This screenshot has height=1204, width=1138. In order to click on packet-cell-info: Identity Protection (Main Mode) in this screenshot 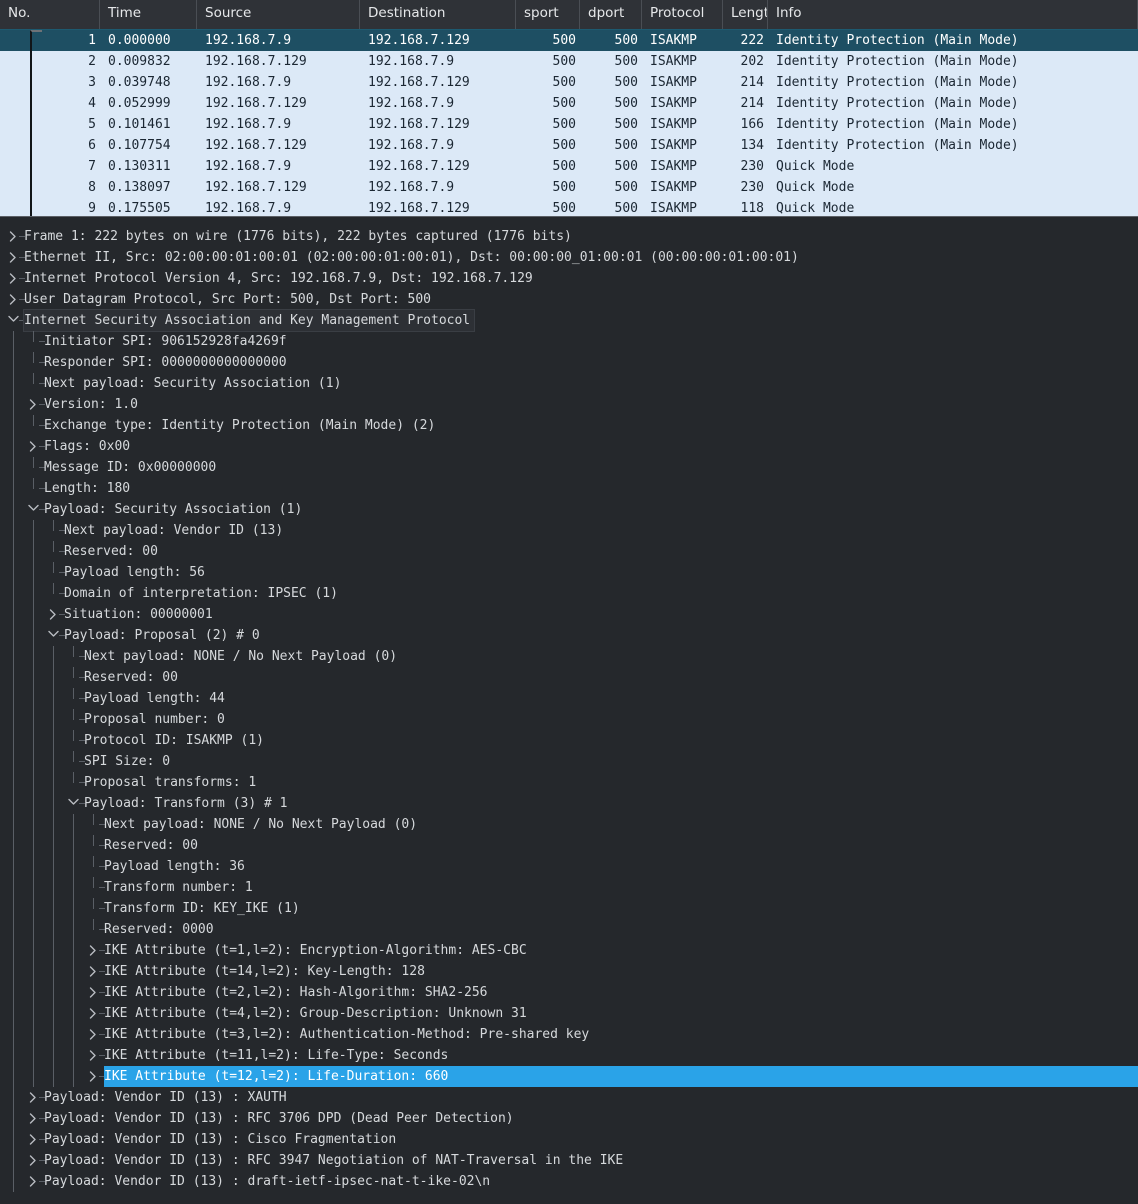, I will do `click(897, 103)`.